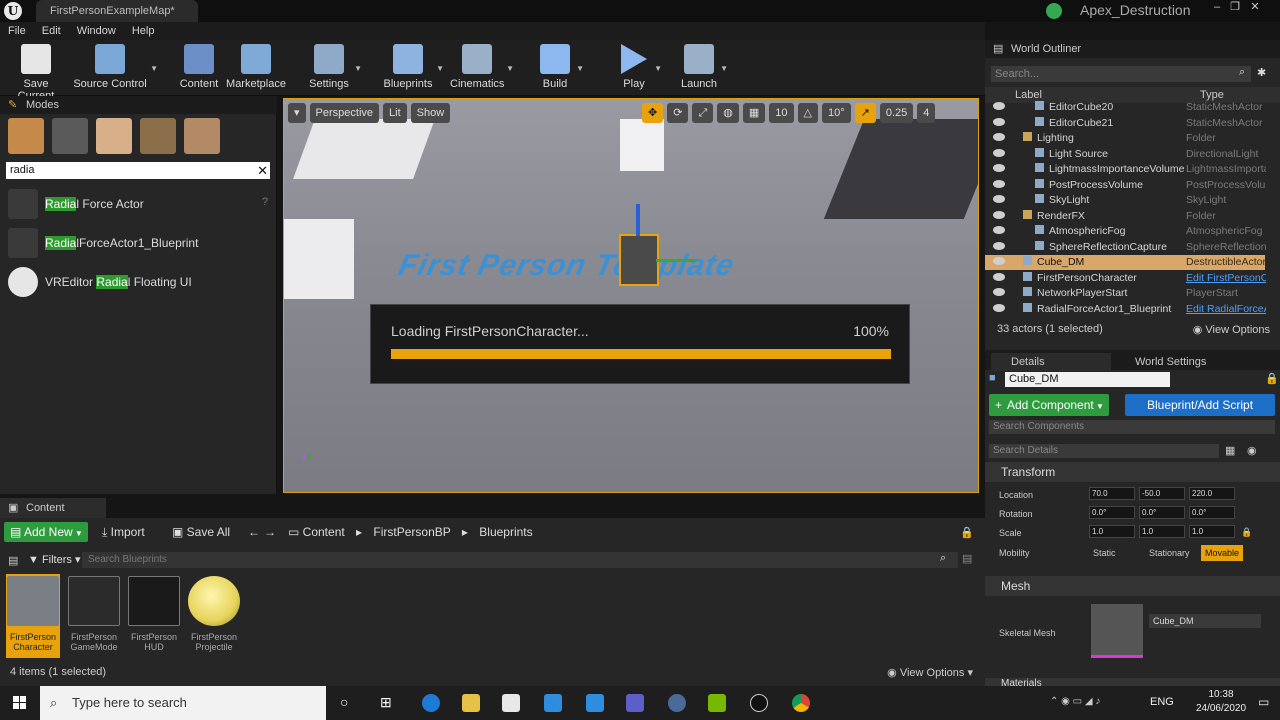  I want to click on selected-cube, so click(639, 260).